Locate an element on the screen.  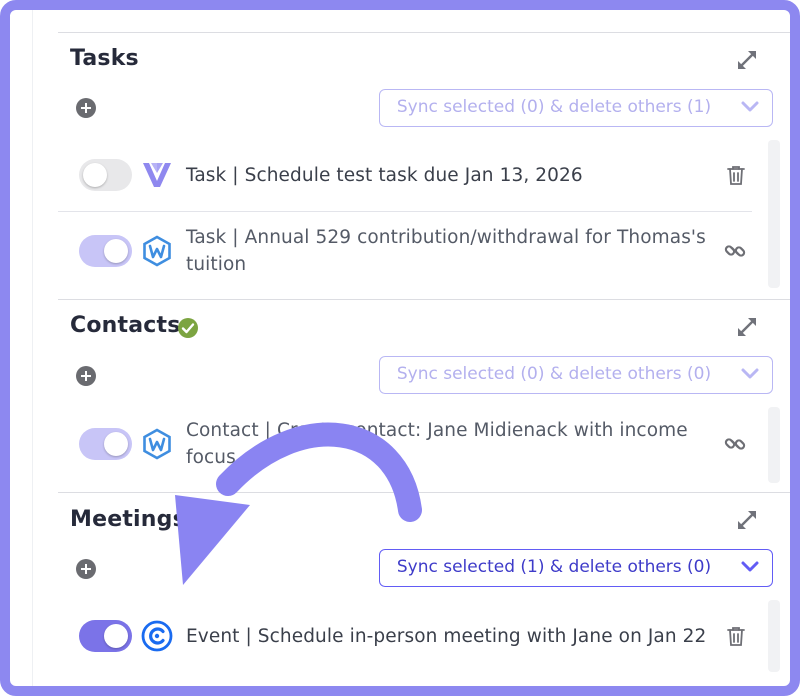
scrollbar-contacts is located at coordinates (774, 445).